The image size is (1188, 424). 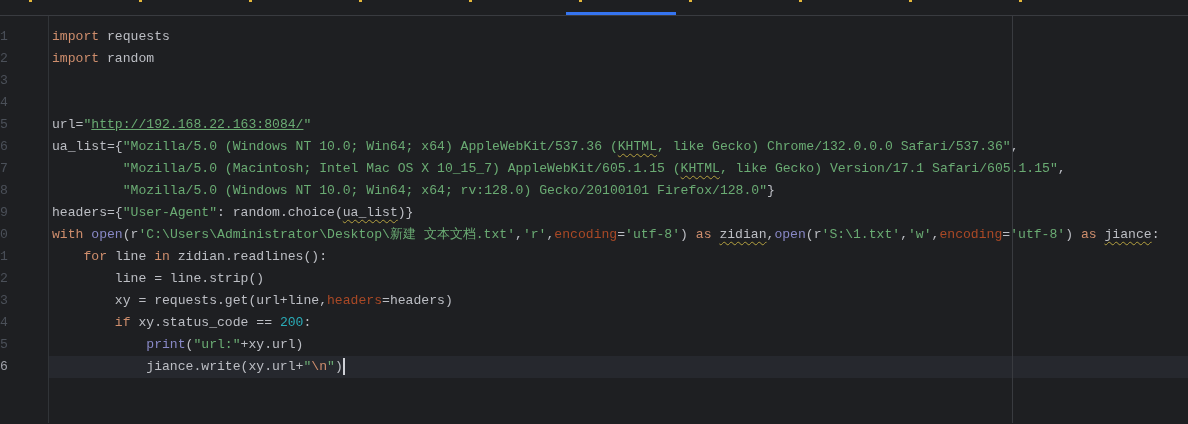 What do you see at coordinates (245, 367) in the screenshot?
I see `code-line: jiance.write(xy.url+"\n")` at bounding box center [245, 367].